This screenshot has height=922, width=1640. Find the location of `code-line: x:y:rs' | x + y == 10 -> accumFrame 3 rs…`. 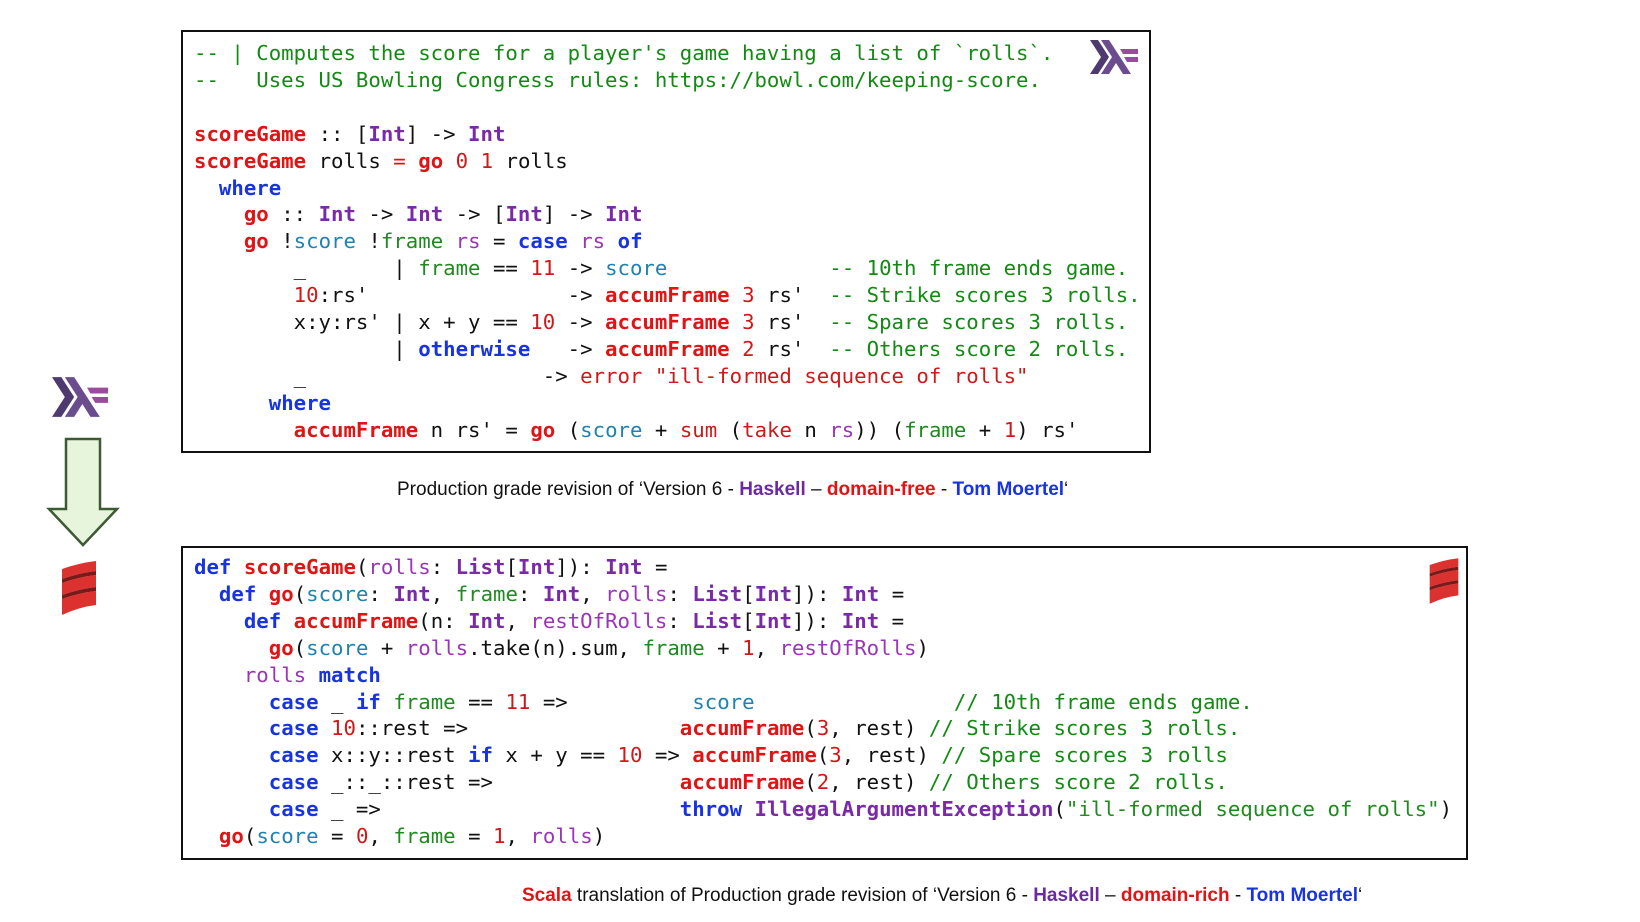

code-line: x:y:rs' | x + y == 10 -> accumFrame 3 rs… is located at coordinates (661, 322).